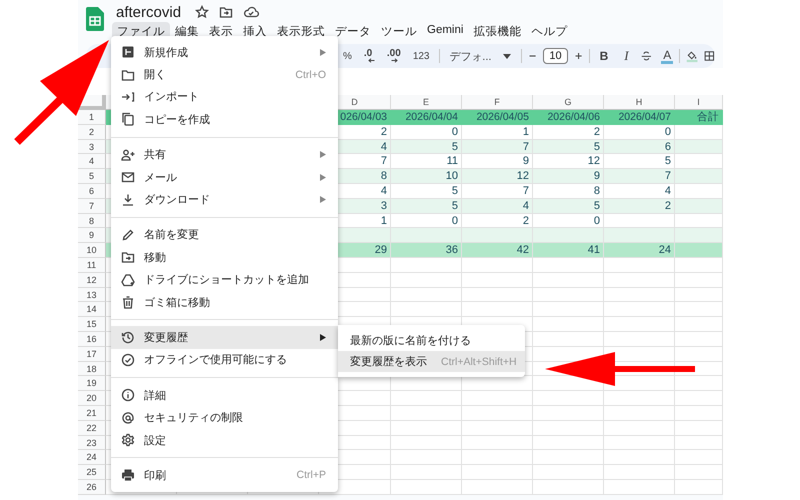 Image resolution: width=800 pixels, height=500 pixels. I want to click on row-number: 26, so click(92, 487).